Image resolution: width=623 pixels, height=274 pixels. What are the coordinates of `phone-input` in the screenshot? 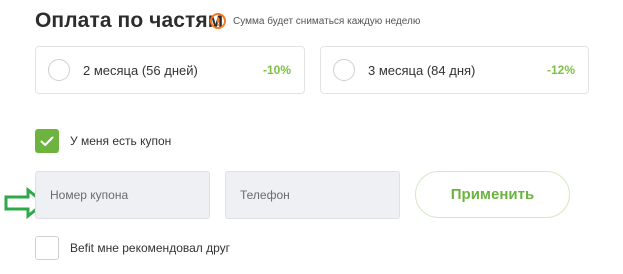 It's located at (312, 195).